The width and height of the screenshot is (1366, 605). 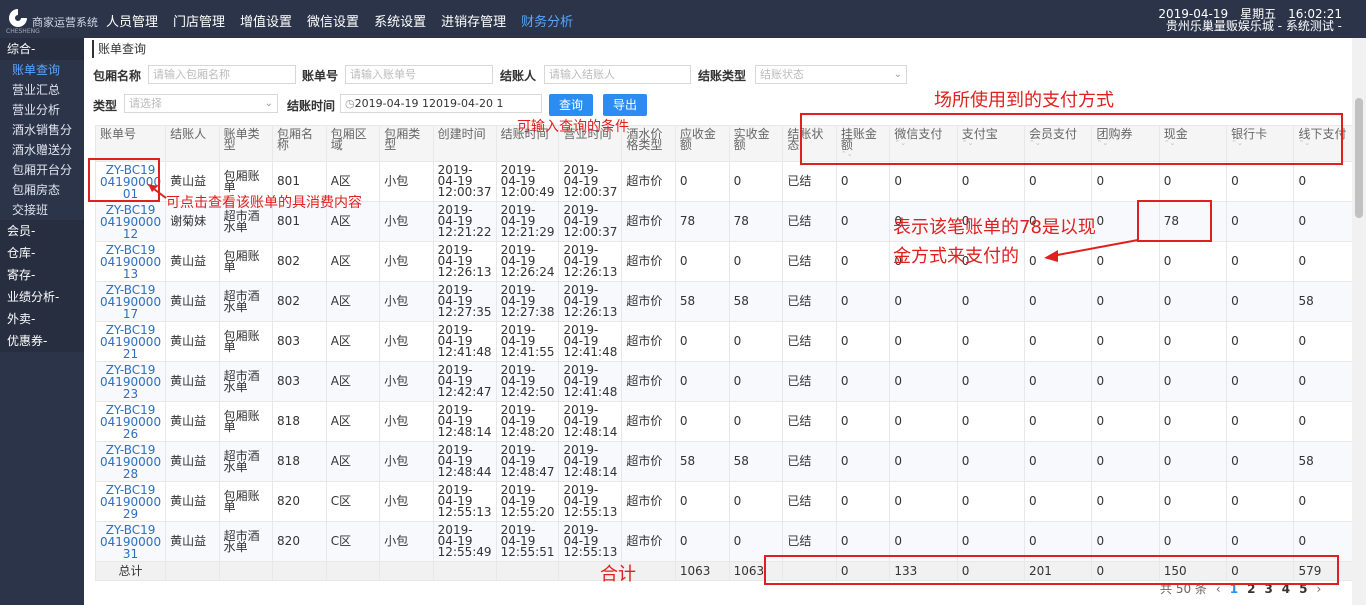 What do you see at coordinates (348, 139) in the screenshot?
I see `column-header-label: 包厢区域` at bounding box center [348, 139].